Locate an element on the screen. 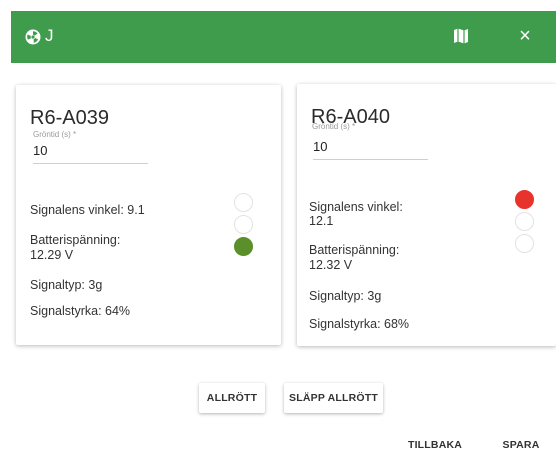  signal-strength: Signalstyrka: 68% is located at coordinates (359, 324).